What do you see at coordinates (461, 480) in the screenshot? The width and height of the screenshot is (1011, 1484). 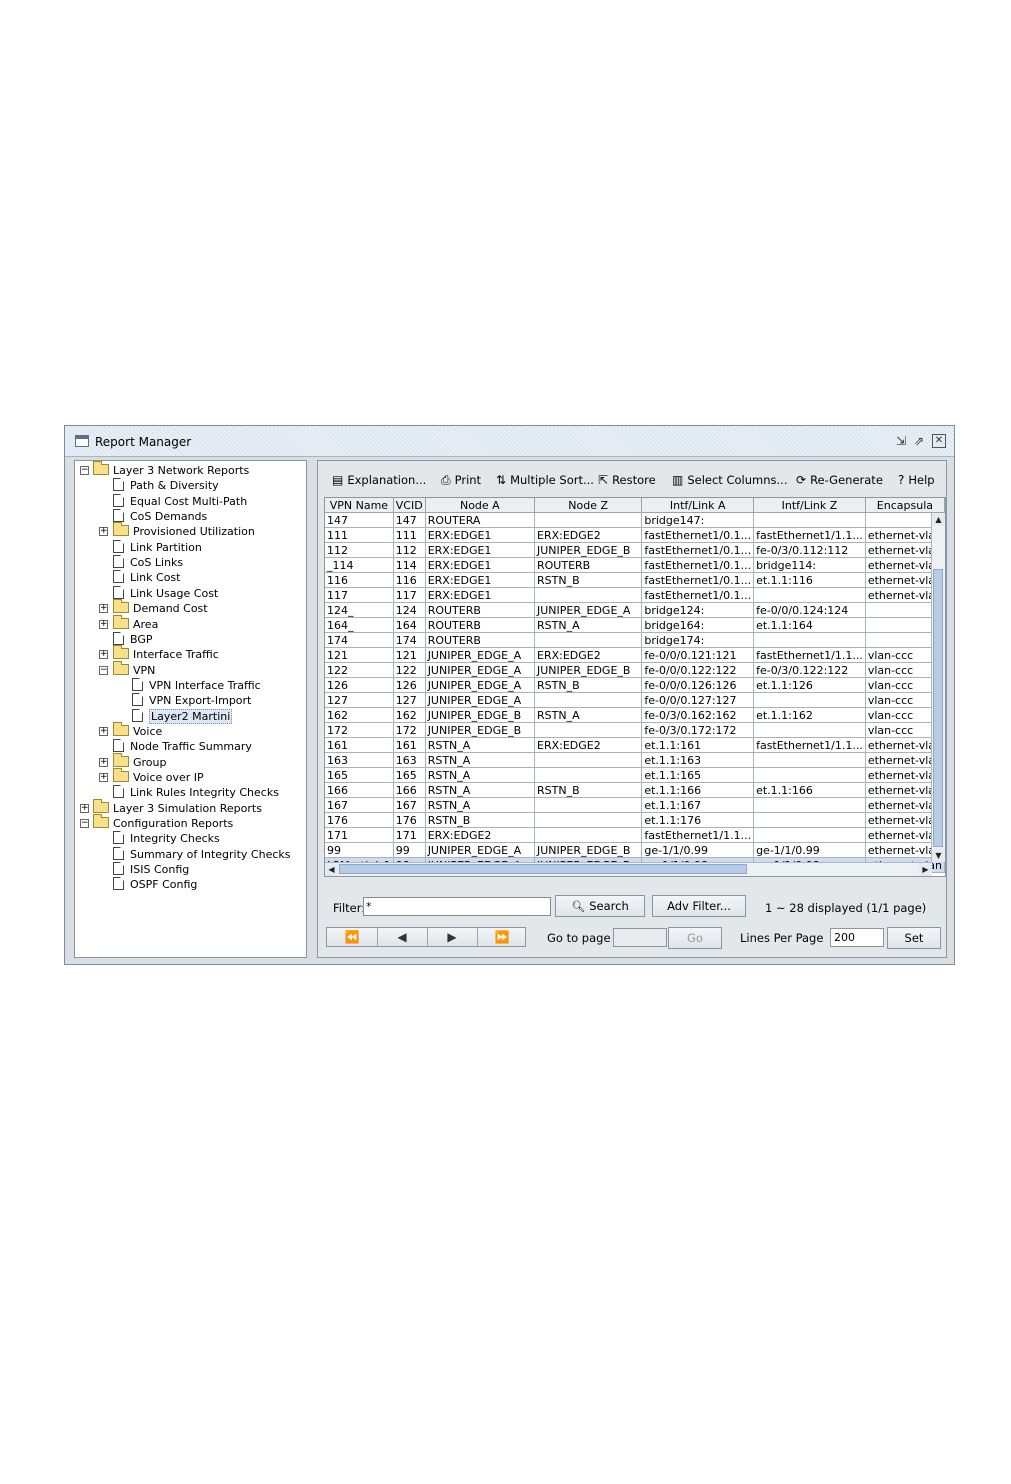 I see `print-button: ⎙ Print` at bounding box center [461, 480].